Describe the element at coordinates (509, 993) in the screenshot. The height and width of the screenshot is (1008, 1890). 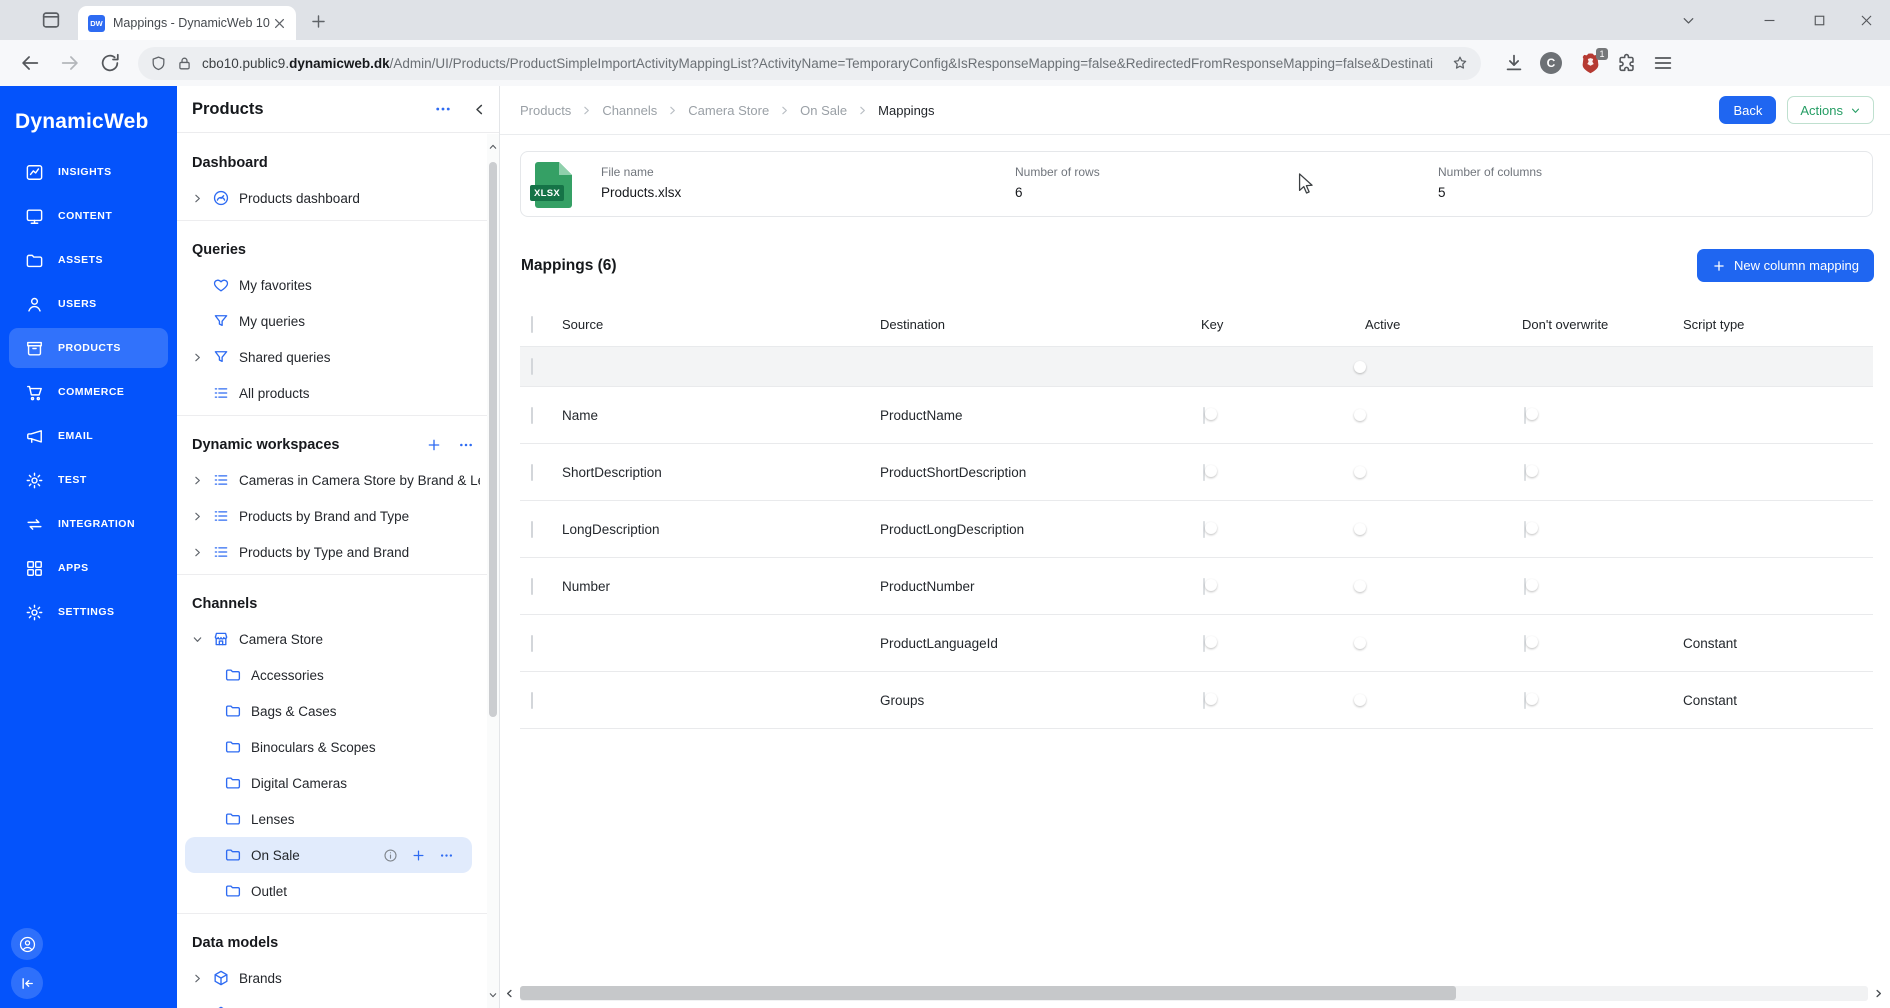
I see `scroll-left-icon` at that location.